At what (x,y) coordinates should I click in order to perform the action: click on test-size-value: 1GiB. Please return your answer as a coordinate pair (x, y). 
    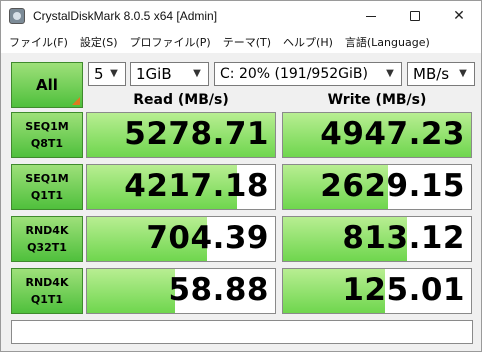
    Looking at the image, I should click on (154, 74).